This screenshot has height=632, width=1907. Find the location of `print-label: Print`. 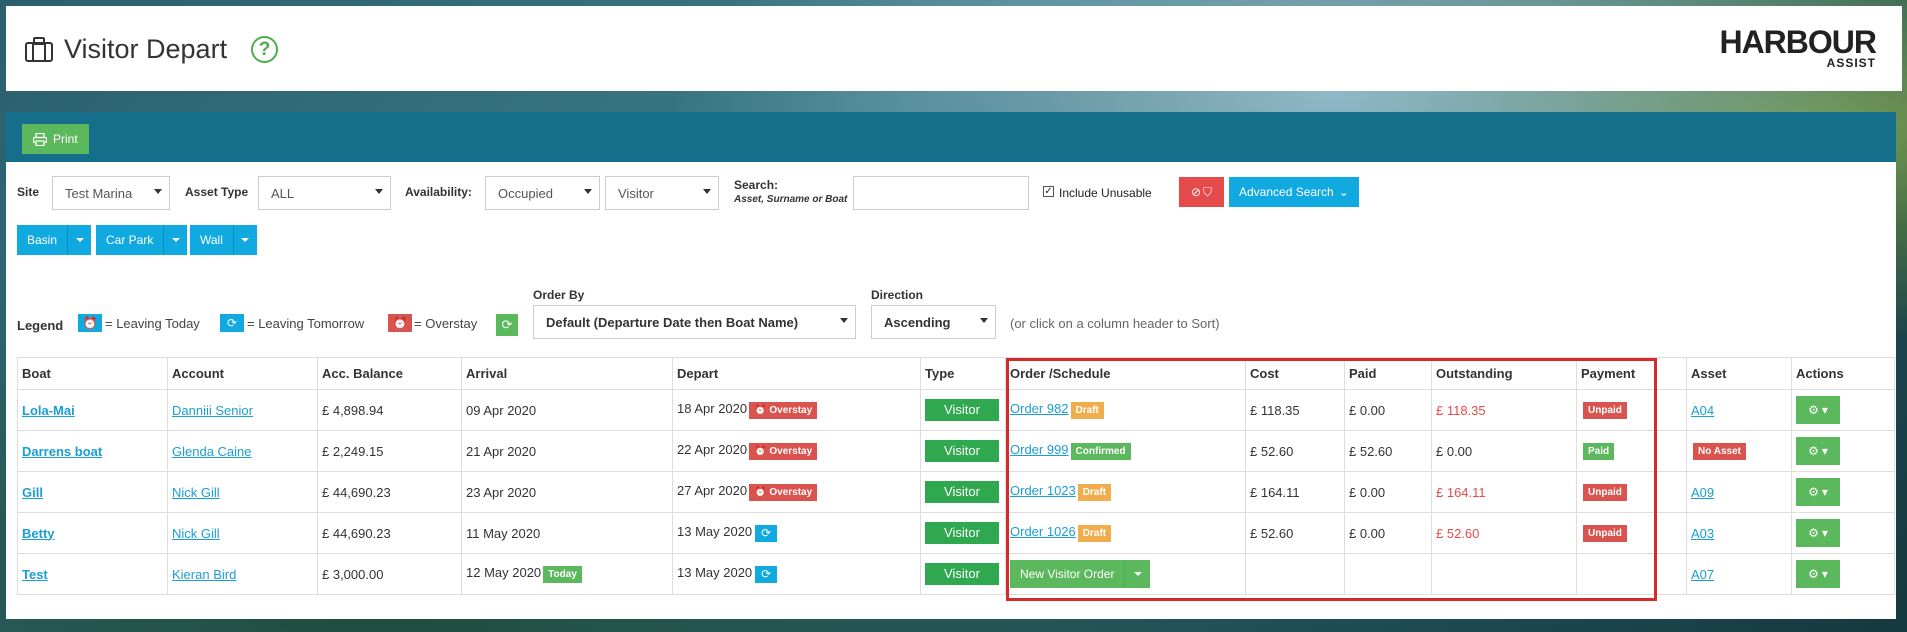

print-label: Print is located at coordinates (65, 139).